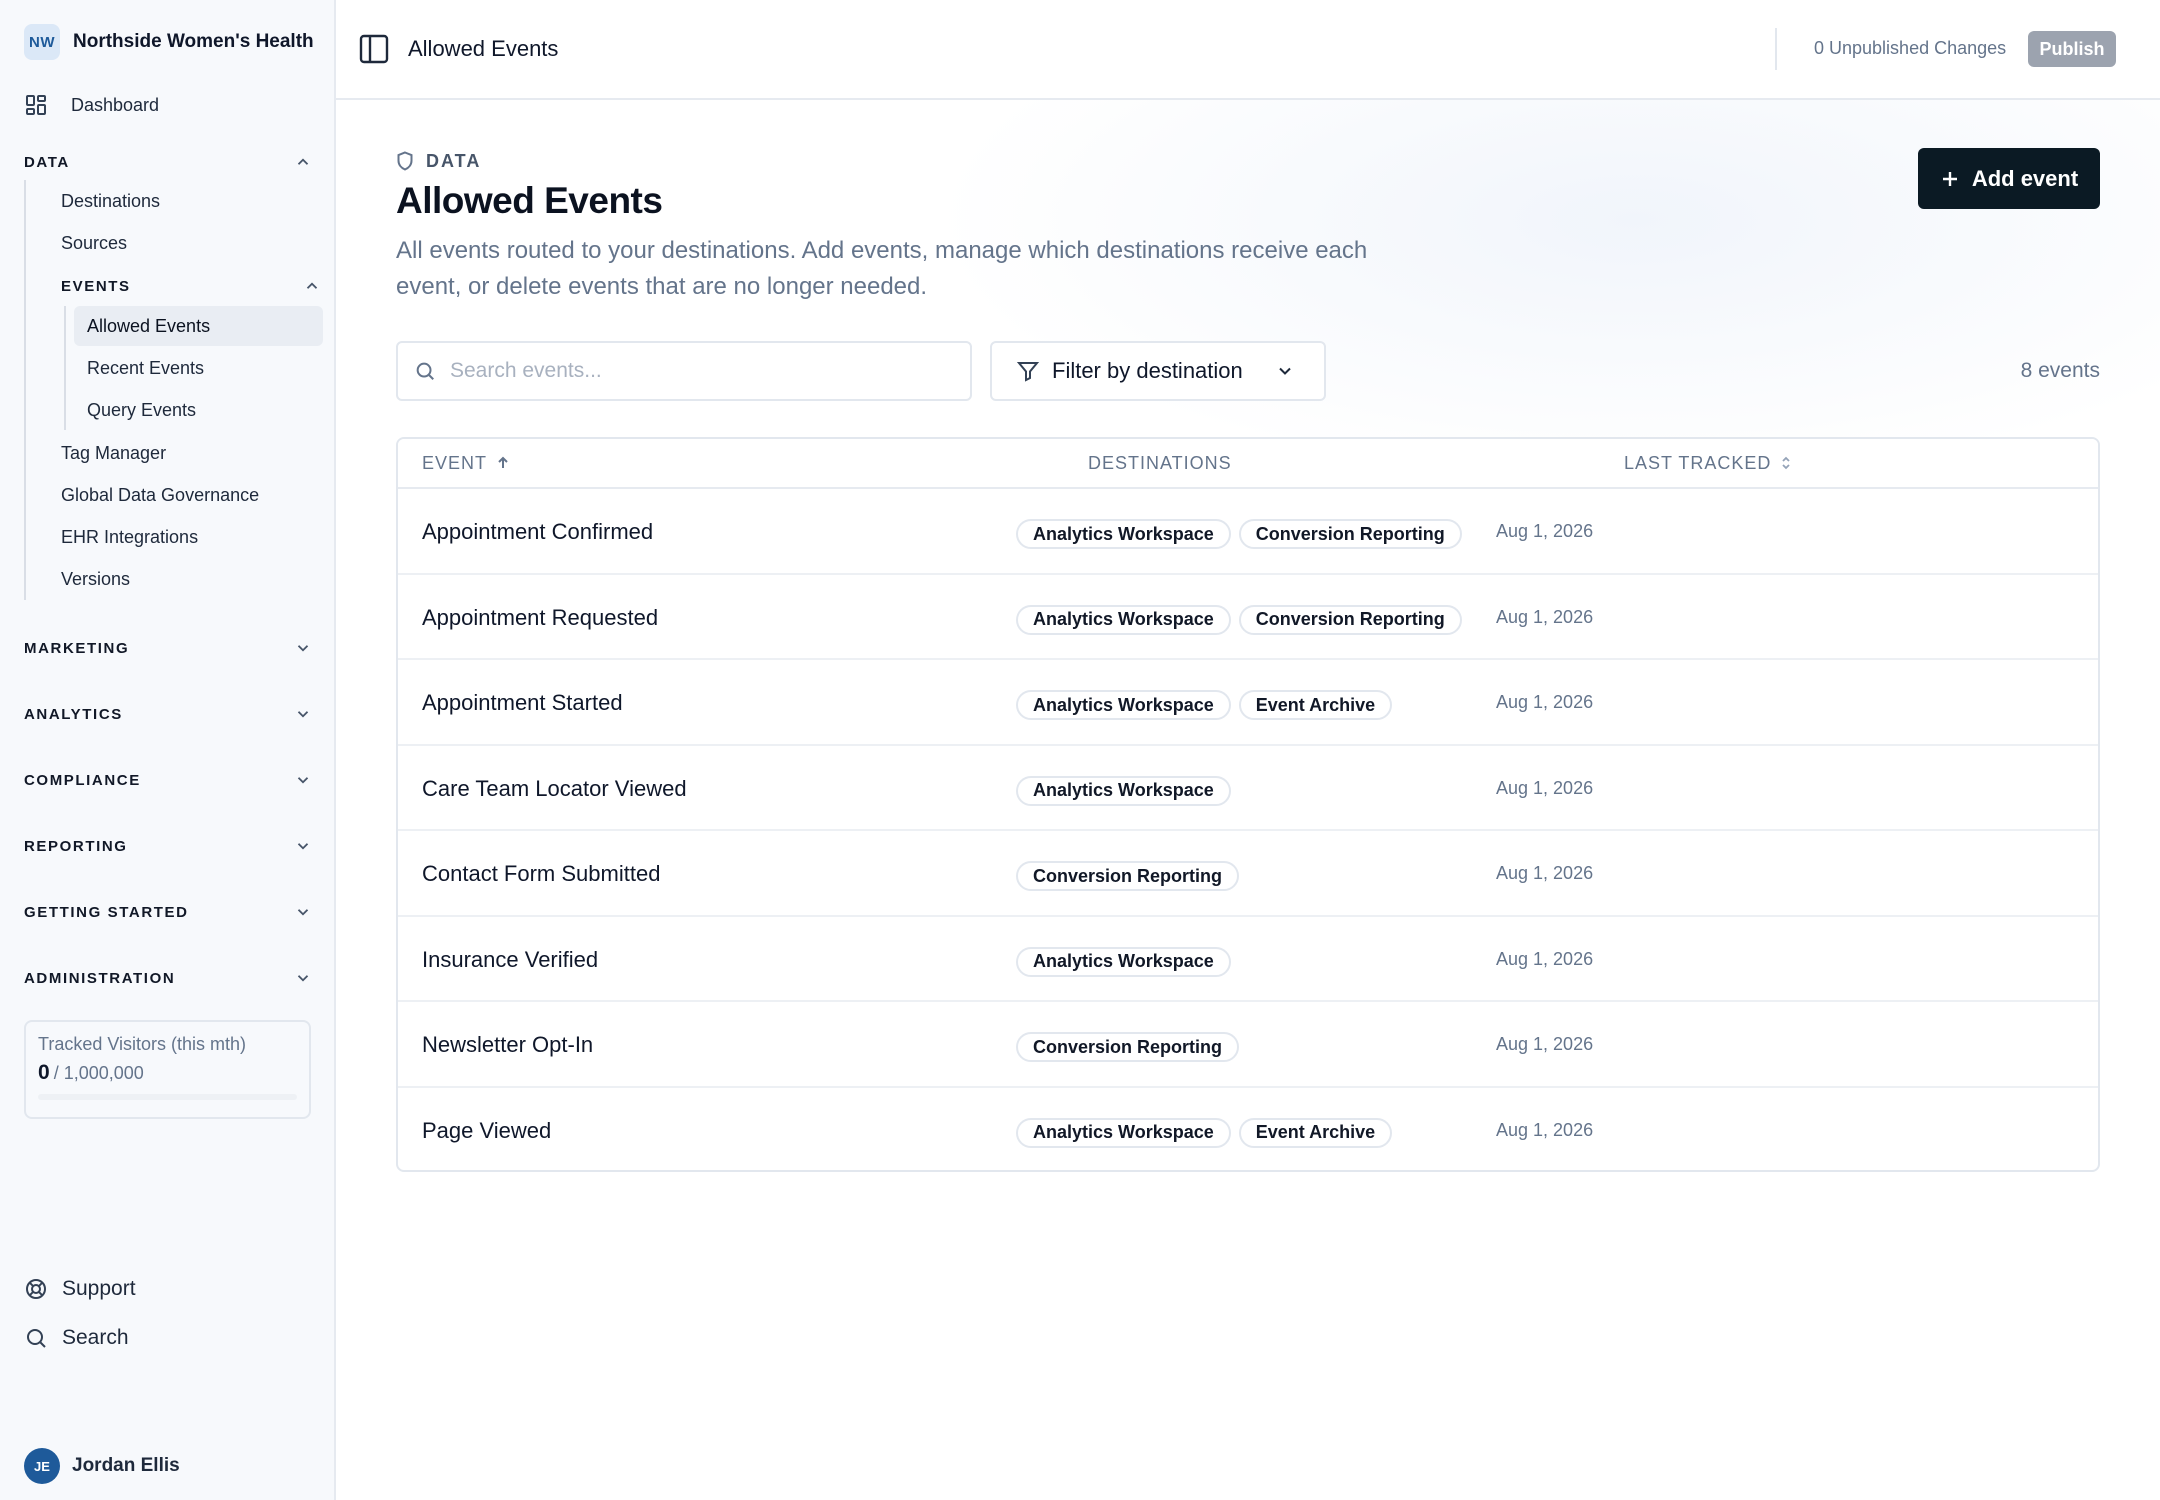 The height and width of the screenshot is (1500, 2160). Describe the element at coordinates (98, 1073) in the screenshot. I see `visitors-limit: / 1,000,000` at that location.